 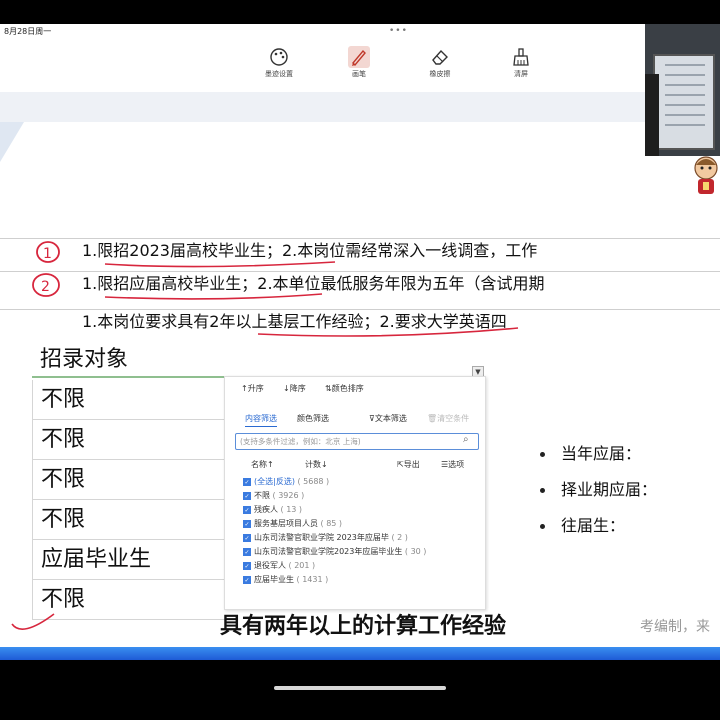 What do you see at coordinates (411, 464) in the screenshot?
I see `export-label: 导出` at bounding box center [411, 464].